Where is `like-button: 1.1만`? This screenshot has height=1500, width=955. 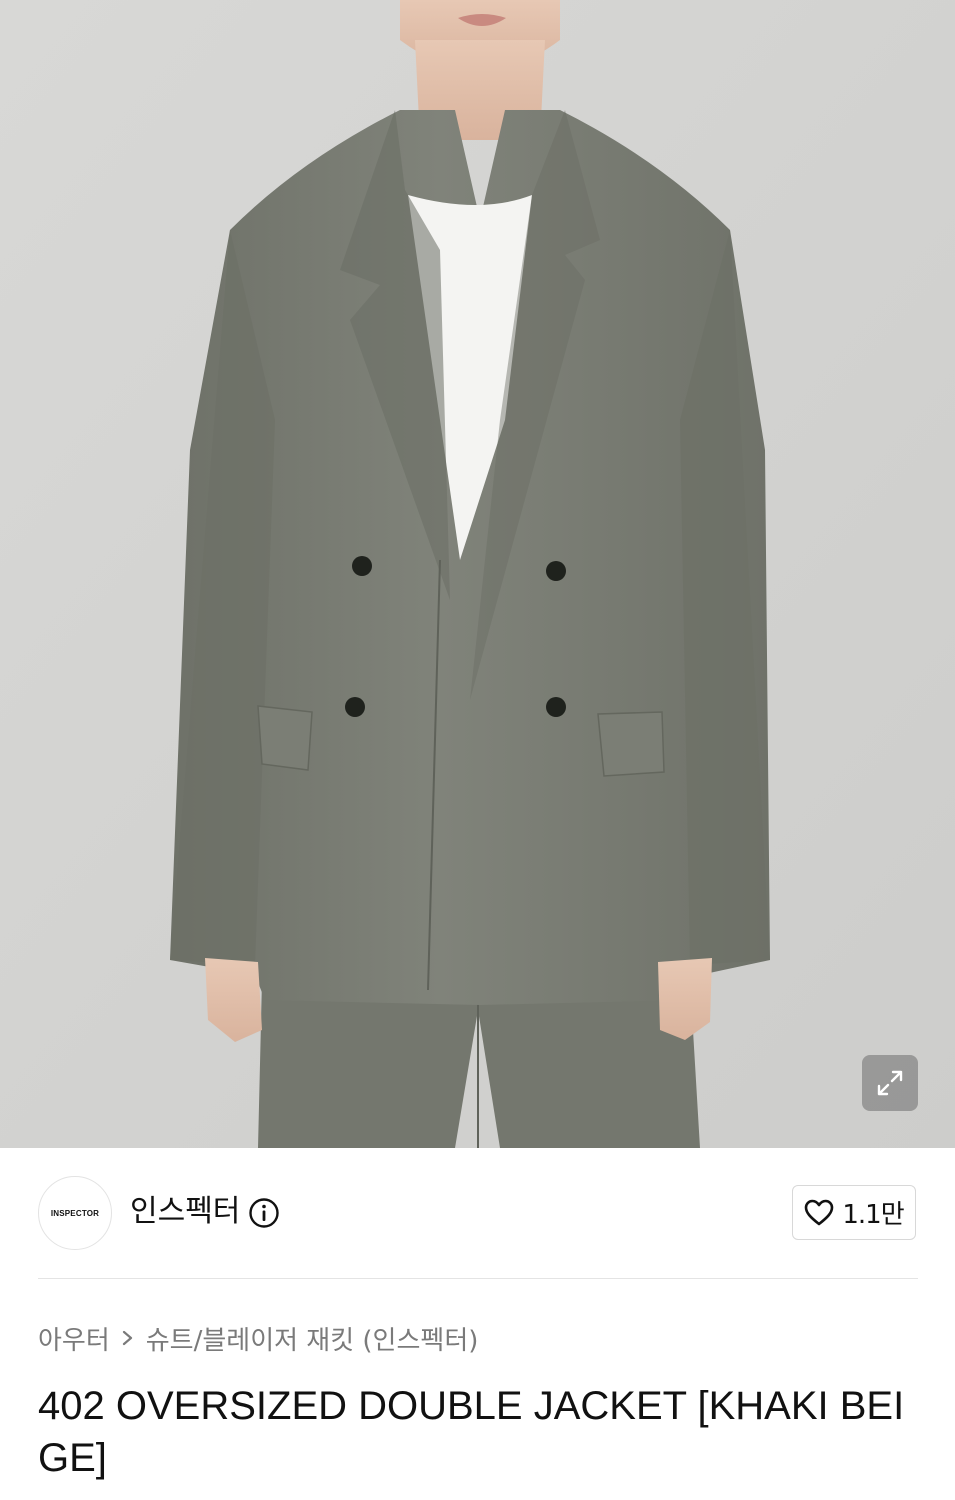 like-button: 1.1만 is located at coordinates (854, 1212).